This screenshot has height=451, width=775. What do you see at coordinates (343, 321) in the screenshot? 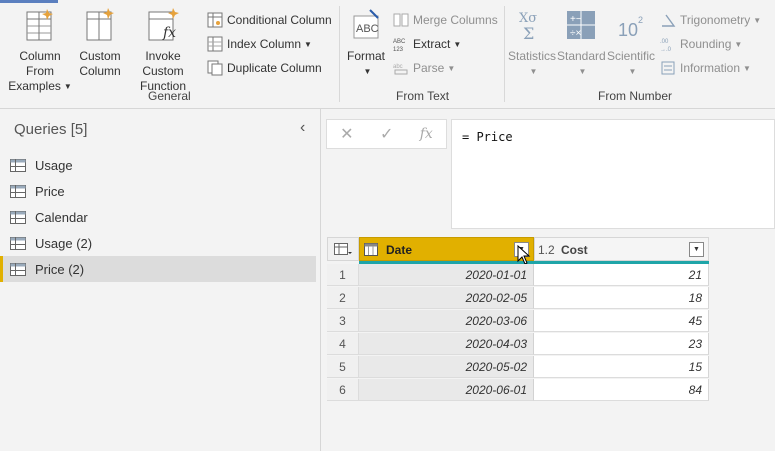
I see `row-number: 3` at bounding box center [343, 321].